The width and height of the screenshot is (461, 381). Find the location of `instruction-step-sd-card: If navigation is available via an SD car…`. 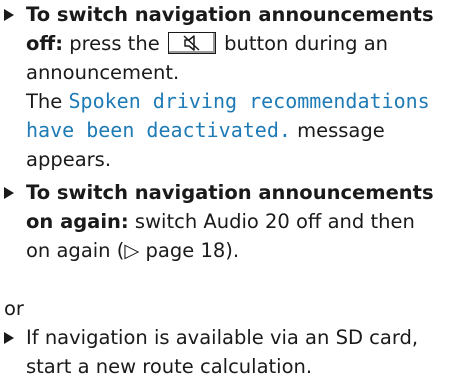

instruction-step-sd-card: If navigation is available via an SD car… is located at coordinates (224, 352).